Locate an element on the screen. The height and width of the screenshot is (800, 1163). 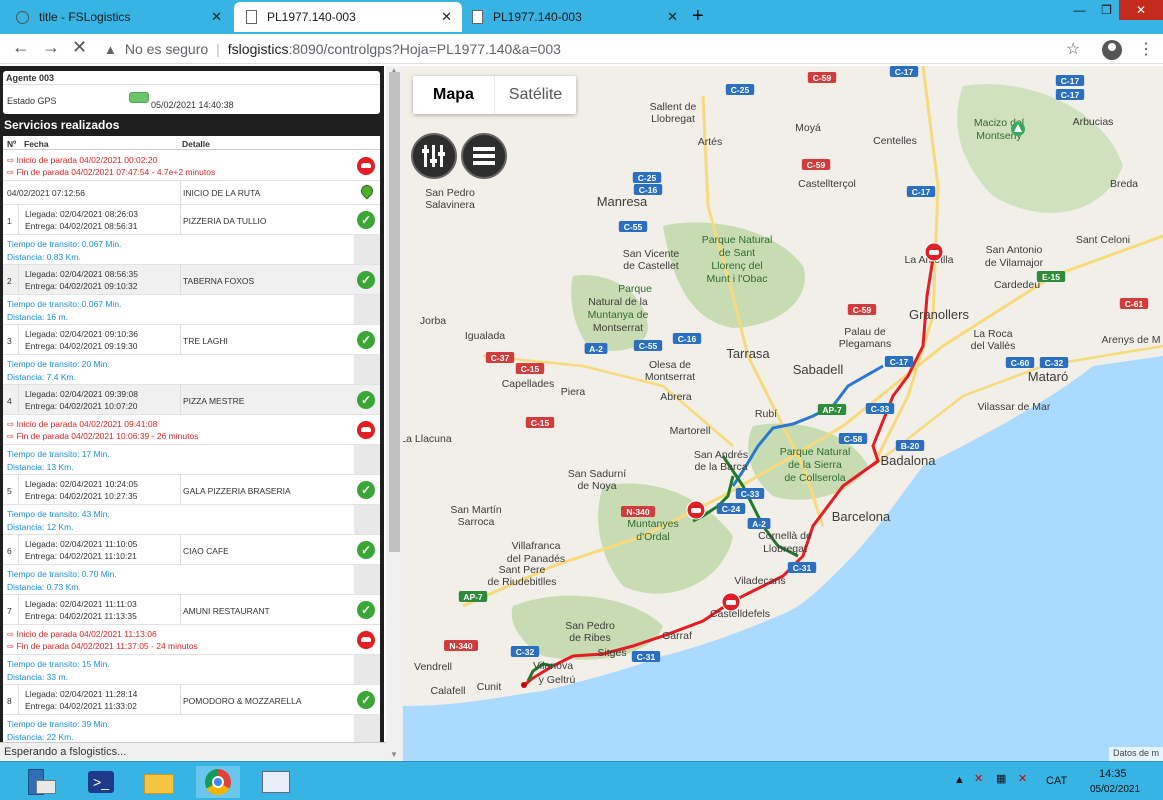
place-label: Parque Natural is located at coordinates (737, 240).